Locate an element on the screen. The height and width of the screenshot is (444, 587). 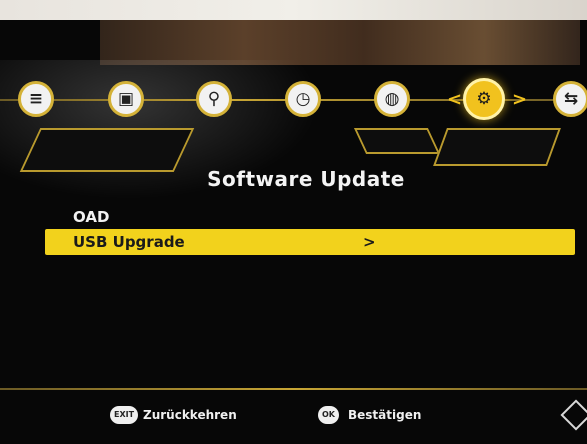
nav-right-arrow: > is located at coordinates (519, 99).